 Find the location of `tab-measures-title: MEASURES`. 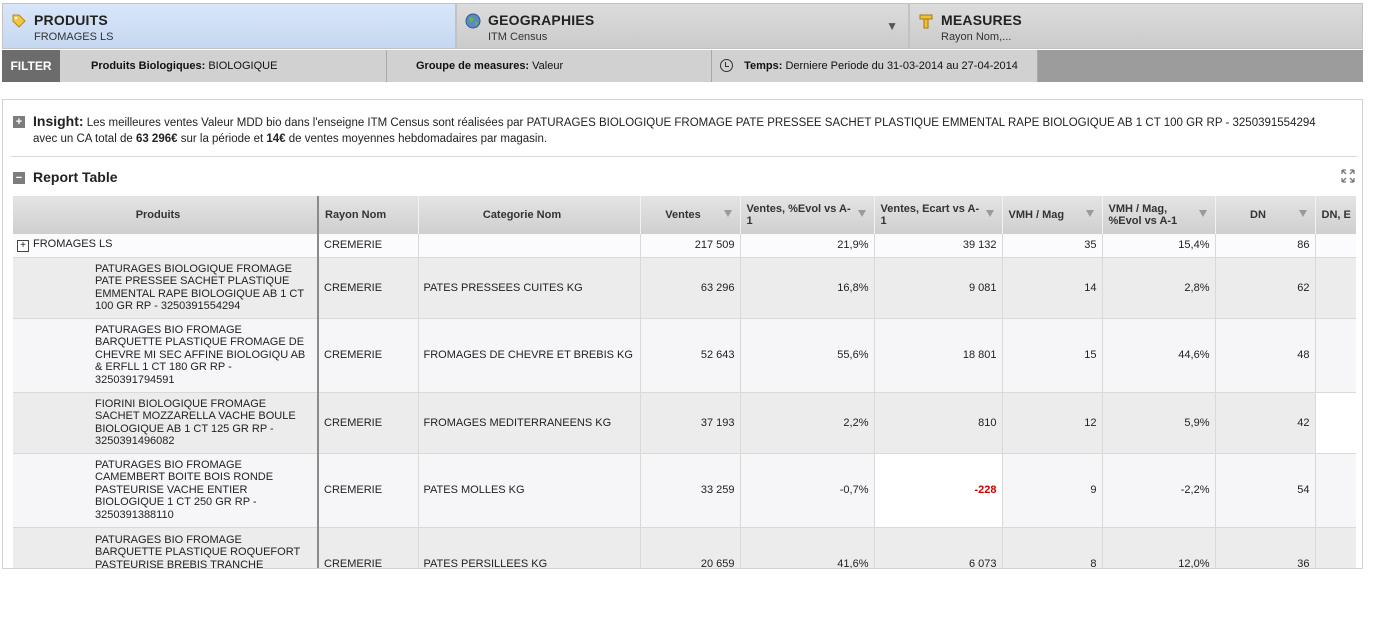

tab-measures-title: MEASURES is located at coordinates (981, 20).